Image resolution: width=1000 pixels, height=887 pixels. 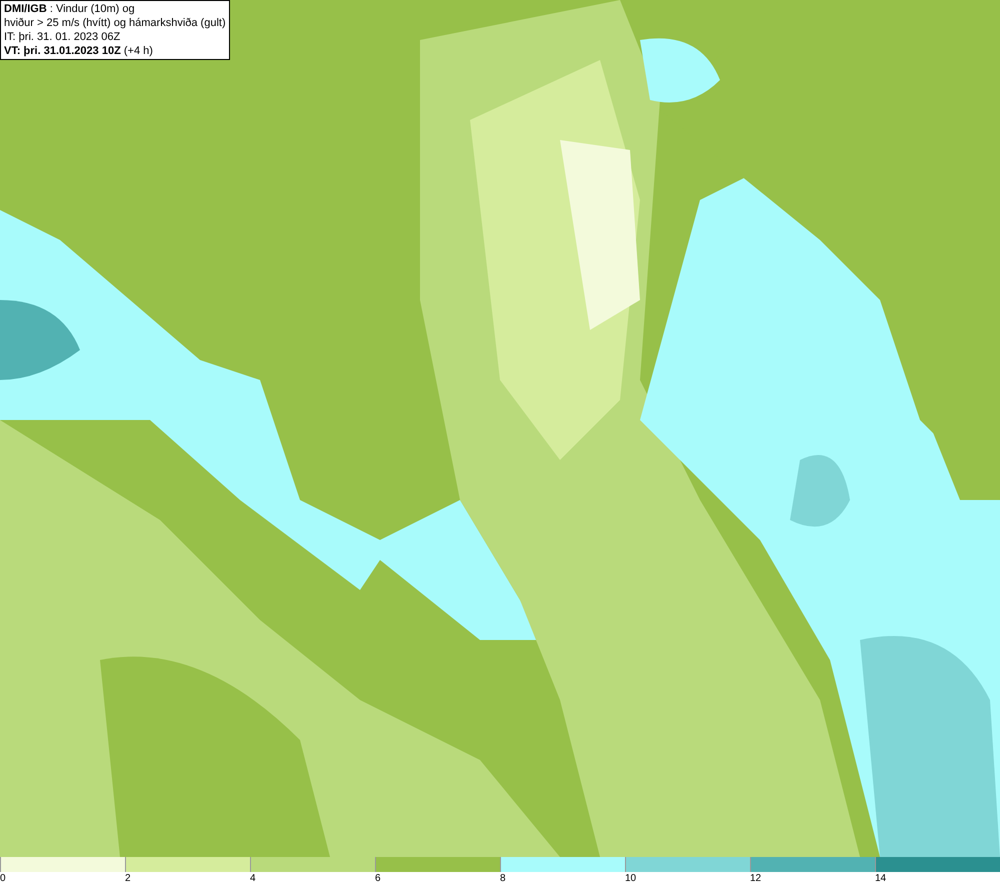 What do you see at coordinates (128, 879) in the screenshot?
I see `legend-label: 2` at bounding box center [128, 879].